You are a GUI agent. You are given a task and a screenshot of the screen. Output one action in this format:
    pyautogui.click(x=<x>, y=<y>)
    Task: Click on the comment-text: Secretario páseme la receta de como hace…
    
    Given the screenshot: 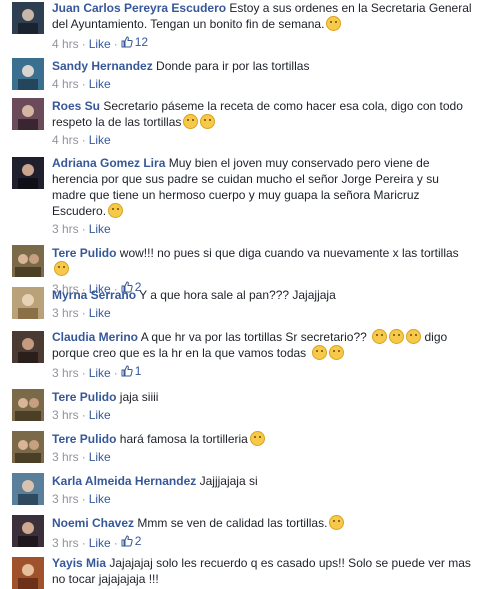 What is the action you would take?
    pyautogui.click(x=257, y=114)
    